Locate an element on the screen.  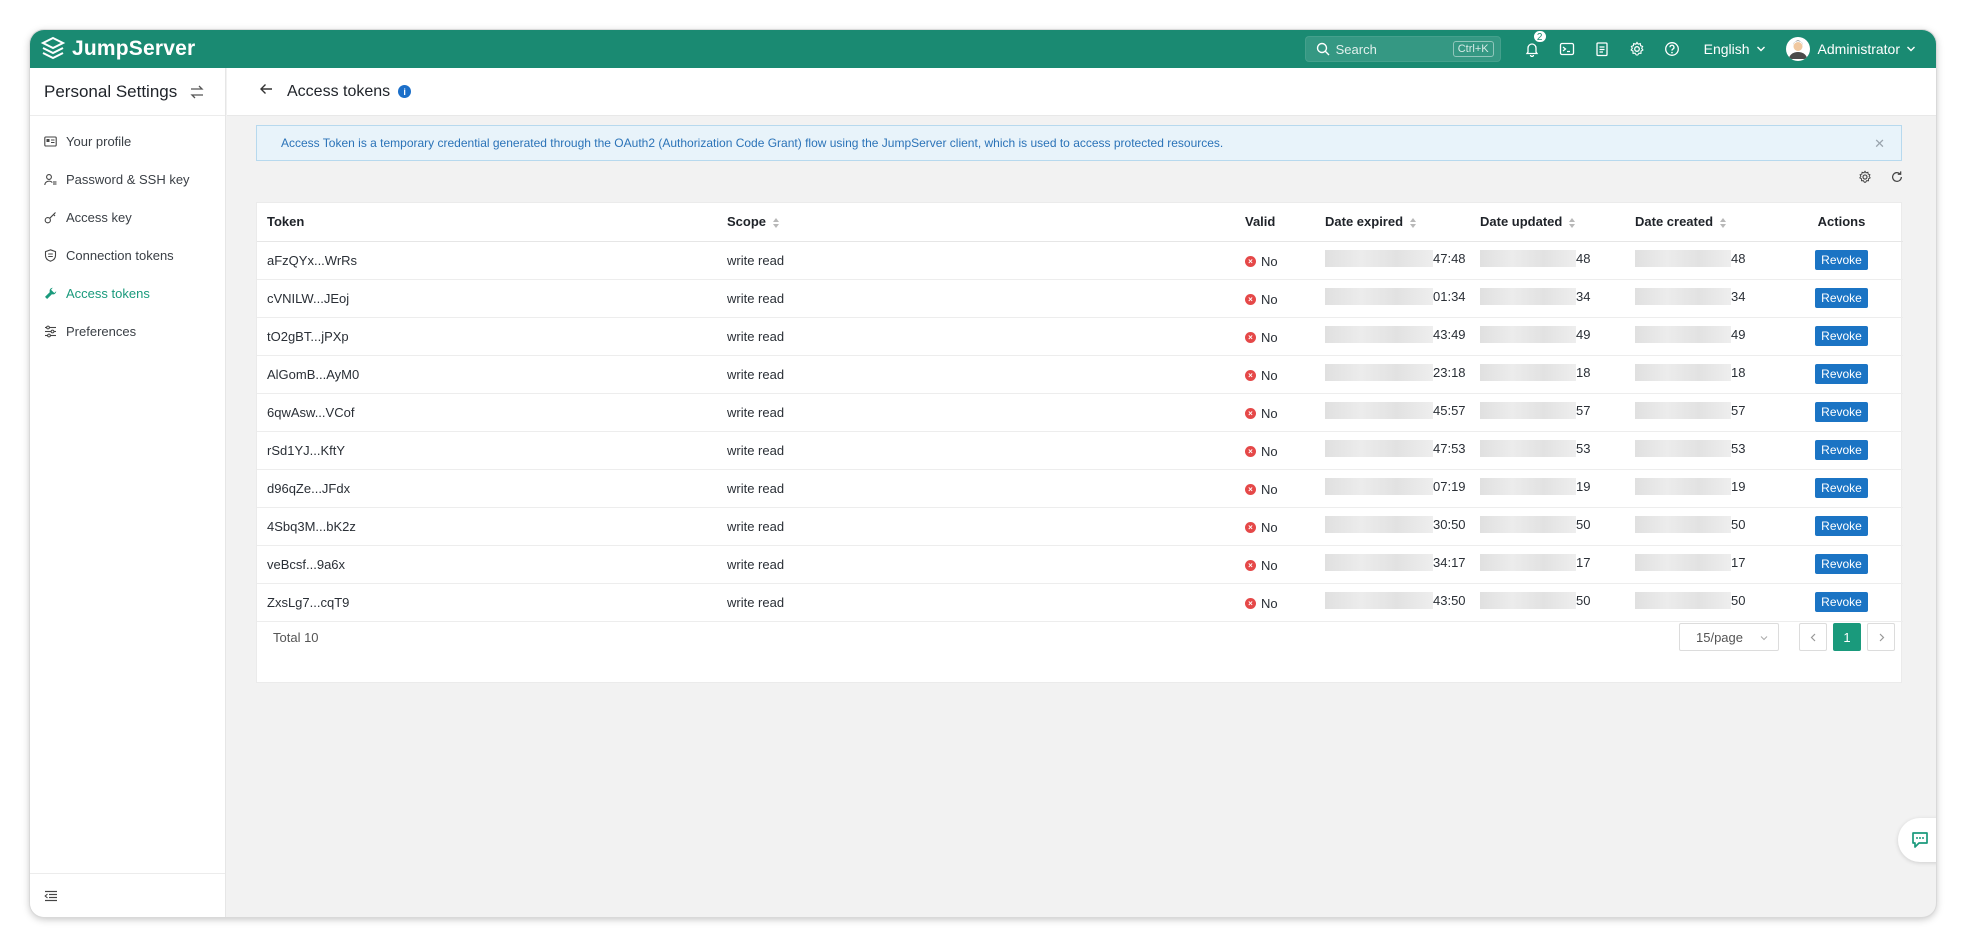
search-input: Search Ctrl+K is located at coordinates (1402, 49).